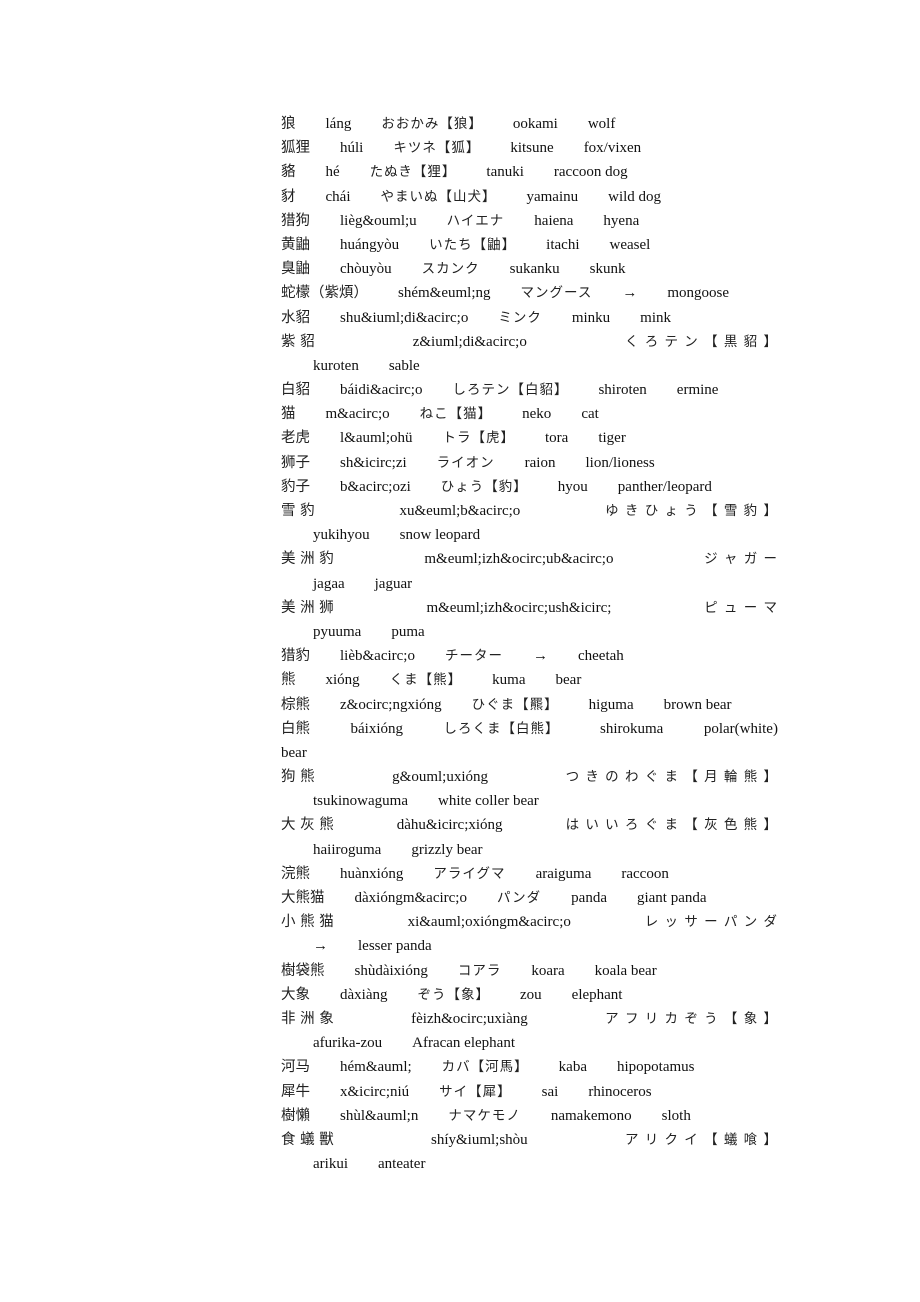 The image size is (920, 1302). What do you see at coordinates (307, 607) in the screenshot?
I see `chinese-term: 美 洲 狮` at bounding box center [307, 607].